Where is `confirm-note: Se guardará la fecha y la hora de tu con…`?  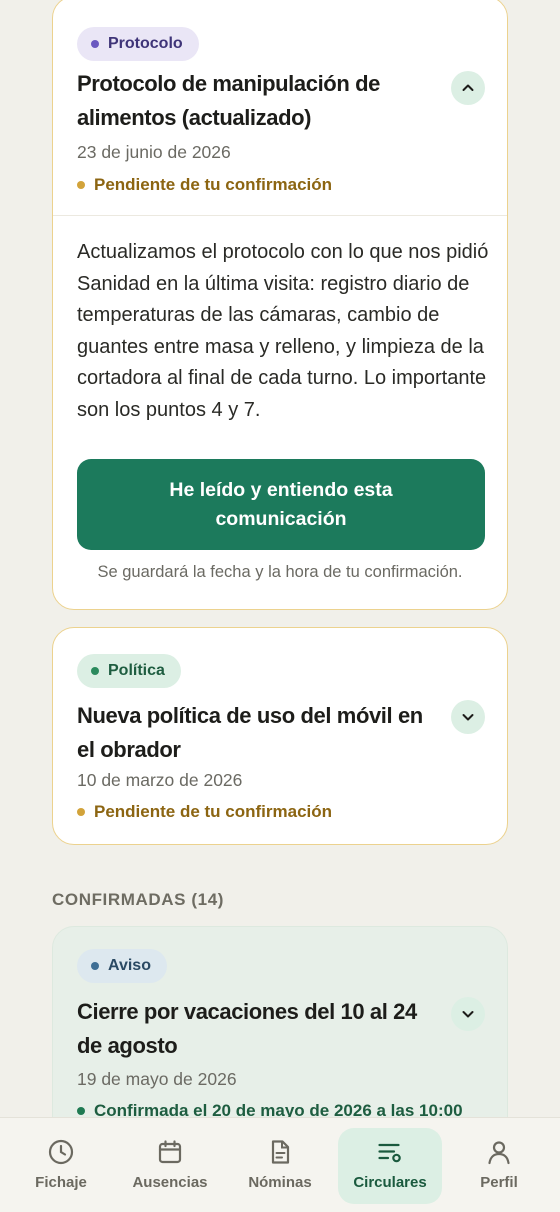
confirm-note: Se guardará la fecha y la hora de tu con… is located at coordinates (280, 572).